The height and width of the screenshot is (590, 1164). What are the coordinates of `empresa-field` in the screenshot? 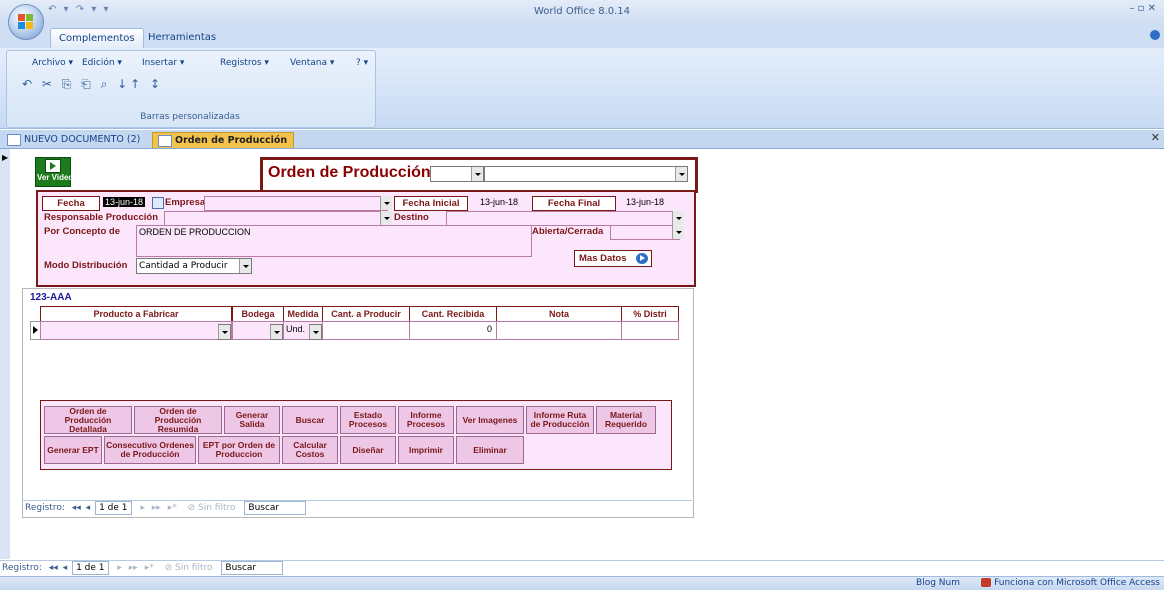 It's located at (296, 203).